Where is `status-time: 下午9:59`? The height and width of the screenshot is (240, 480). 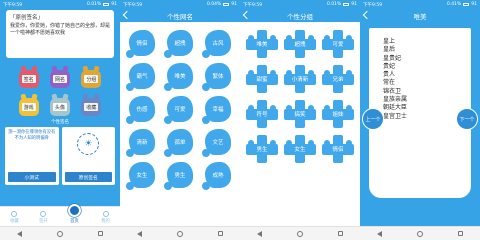 status-time: 下午9:59 is located at coordinates (253, 5).